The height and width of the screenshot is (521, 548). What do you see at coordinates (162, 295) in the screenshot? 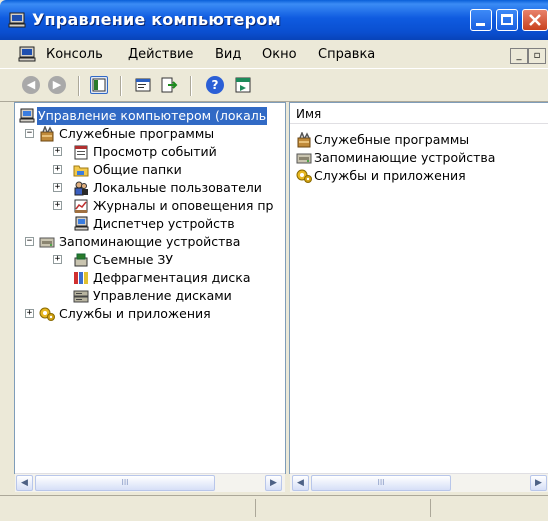
I see `tree-label: Управление дисками` at bounding box center [162, 295].